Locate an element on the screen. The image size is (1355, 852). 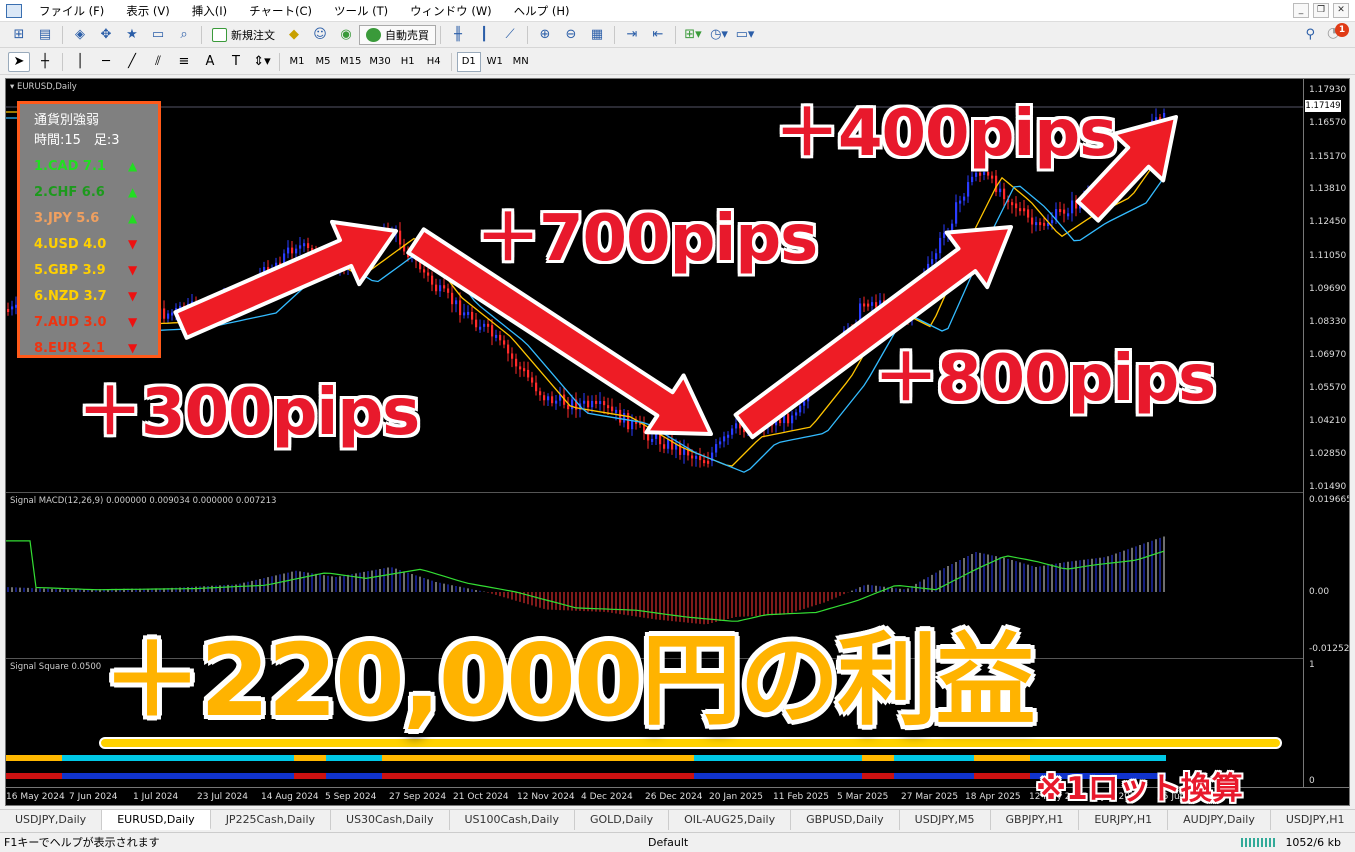
bar-chart-icon: ╫ is located at coordinates (458, 35).